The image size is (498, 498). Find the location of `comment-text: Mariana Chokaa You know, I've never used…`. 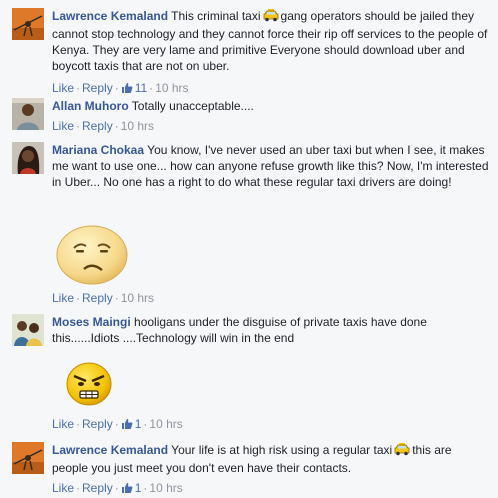

comment-text: Mariana Chokaa You know, I've never used… is located at coordinates (271, 166).